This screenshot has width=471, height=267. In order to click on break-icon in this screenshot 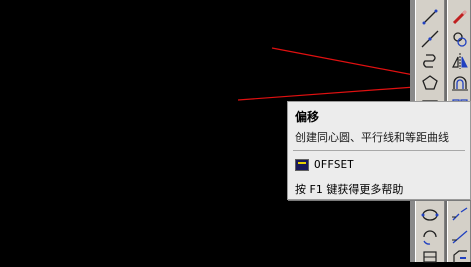, I will do `click(459, 214)`.